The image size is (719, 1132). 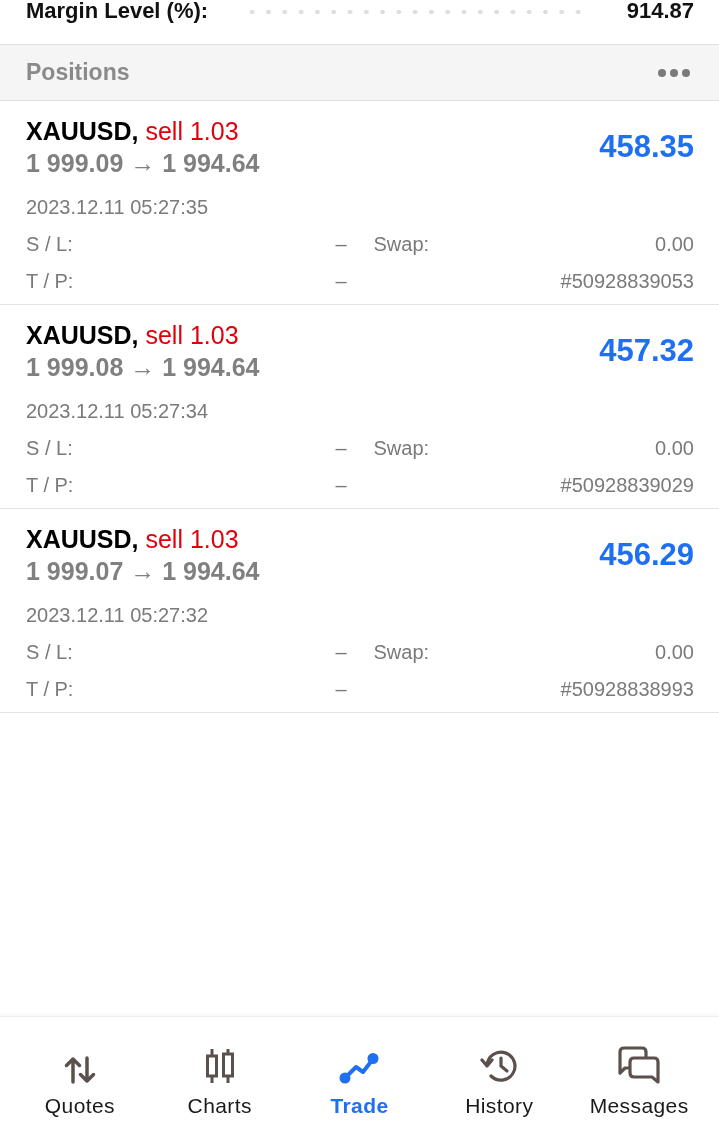 What do you see at coordinates (639, 1065) in the screenshot?
I see `chat-bubbles-icon` at bounding box center [639, 1065].